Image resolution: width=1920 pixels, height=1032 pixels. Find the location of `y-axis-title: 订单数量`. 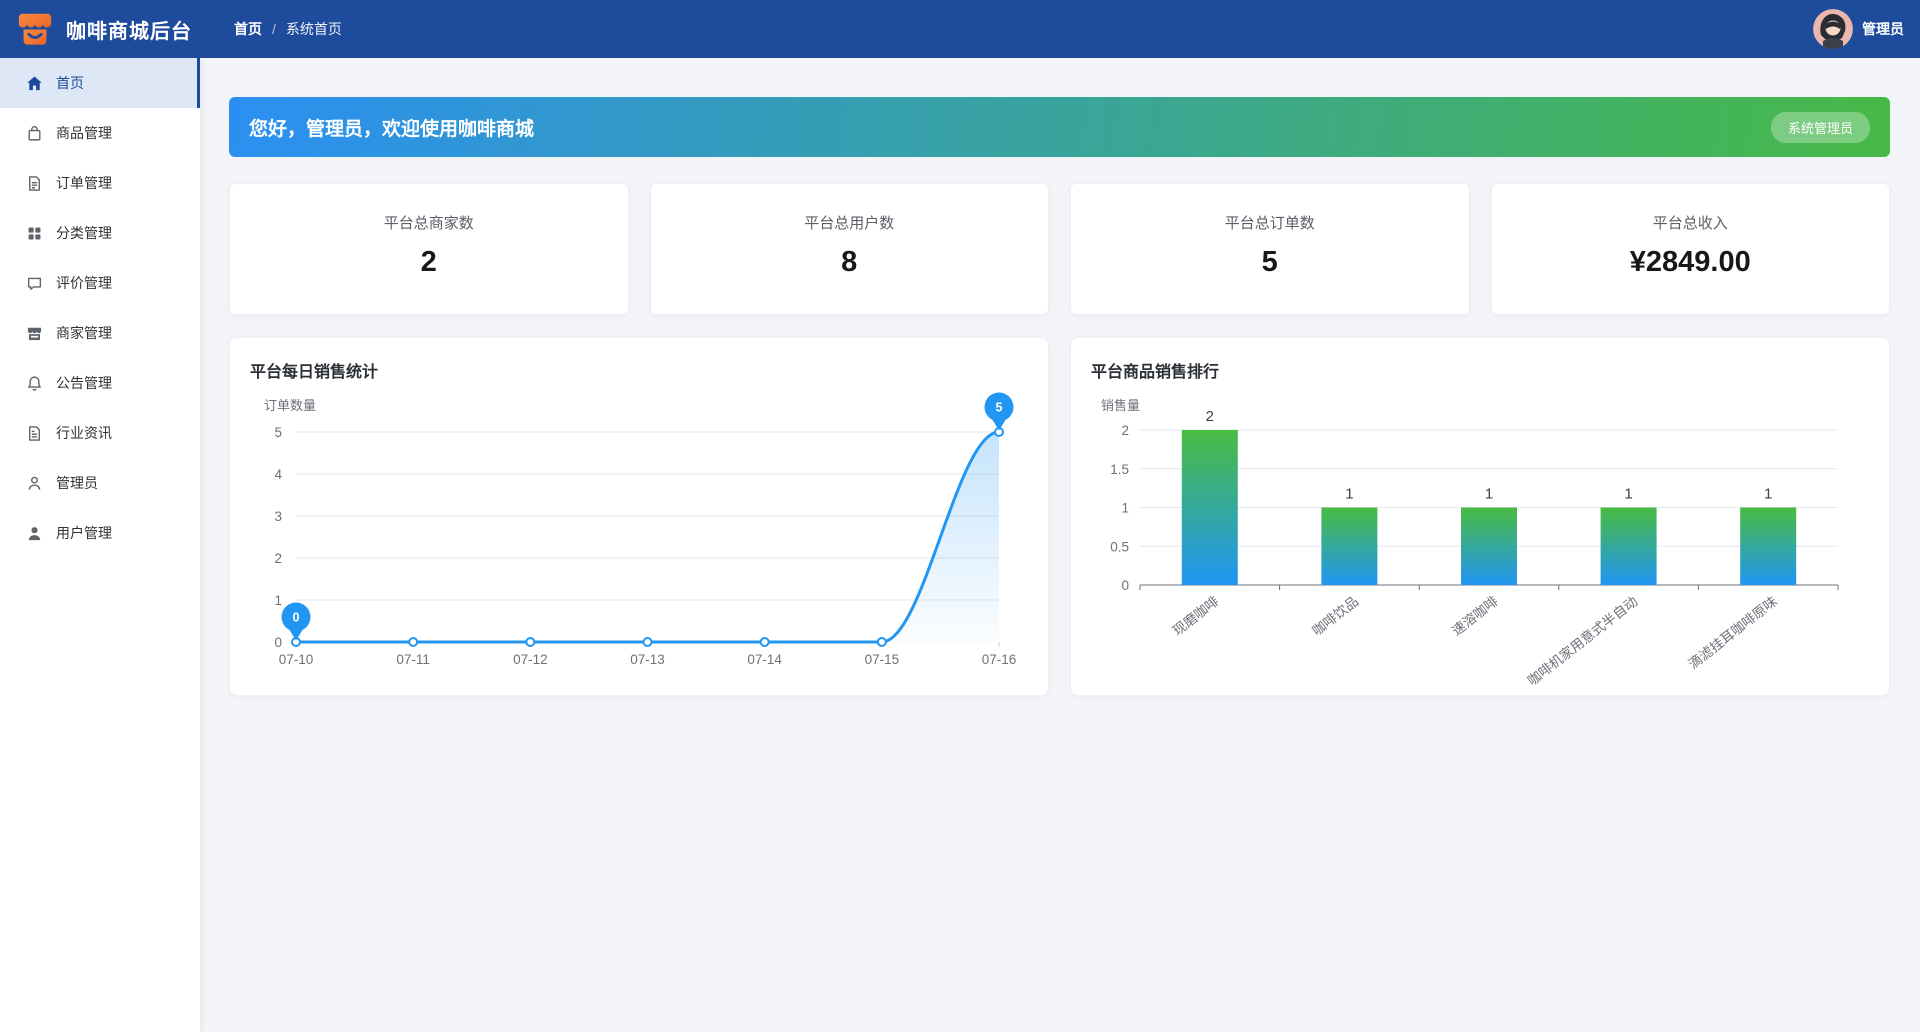

y-axis-title: 订单数量 is located at coordinates (290, 405).